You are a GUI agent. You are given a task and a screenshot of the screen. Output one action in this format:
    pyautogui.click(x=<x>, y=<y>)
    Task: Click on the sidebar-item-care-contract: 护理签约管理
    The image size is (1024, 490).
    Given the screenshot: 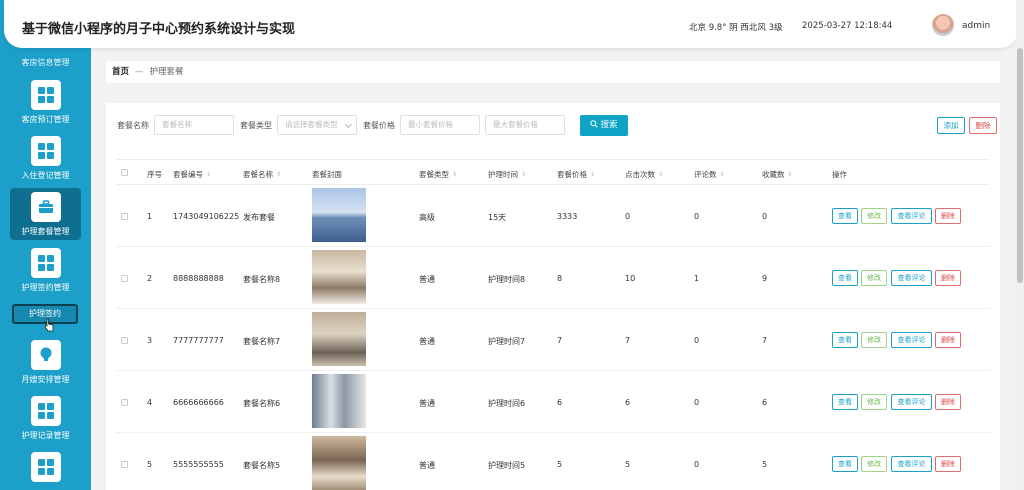 What is the action you would take?
    pyautogui.click(x=45, y=270)
    